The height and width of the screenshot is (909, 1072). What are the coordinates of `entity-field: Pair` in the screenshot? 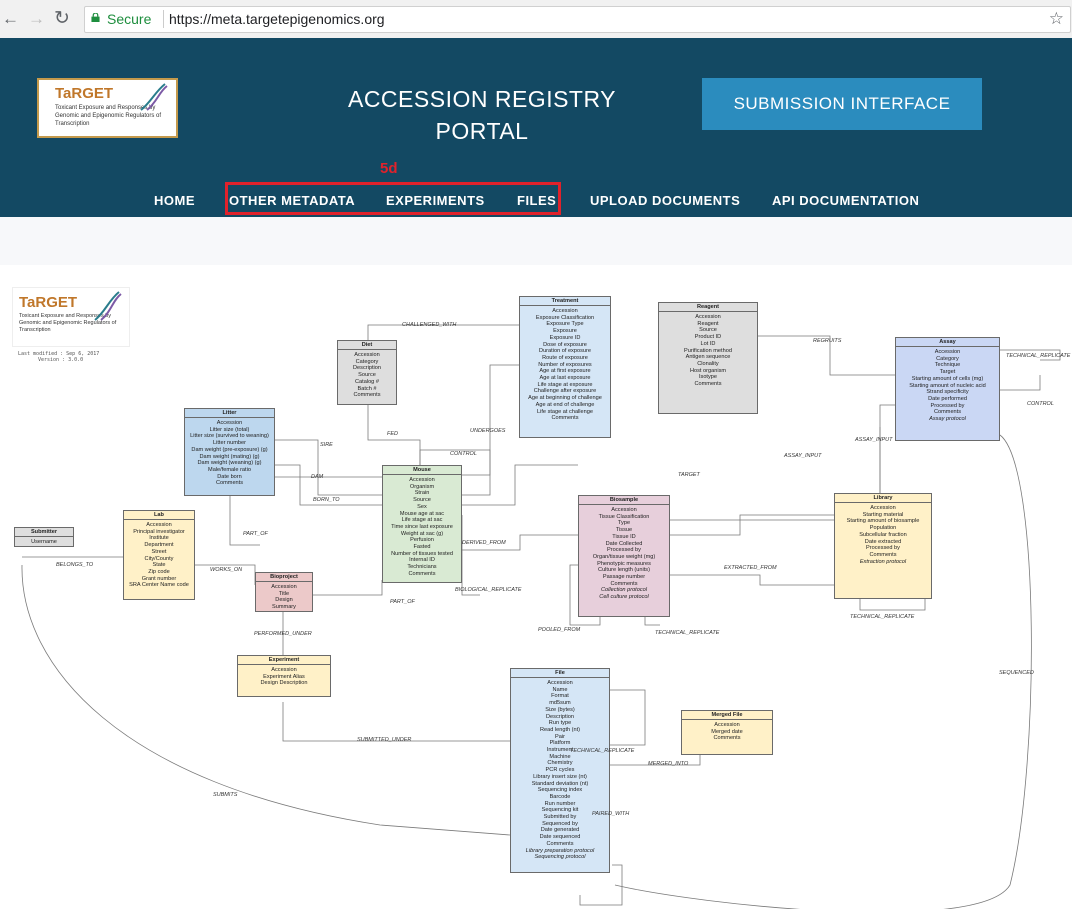 It's located at (560, 736).